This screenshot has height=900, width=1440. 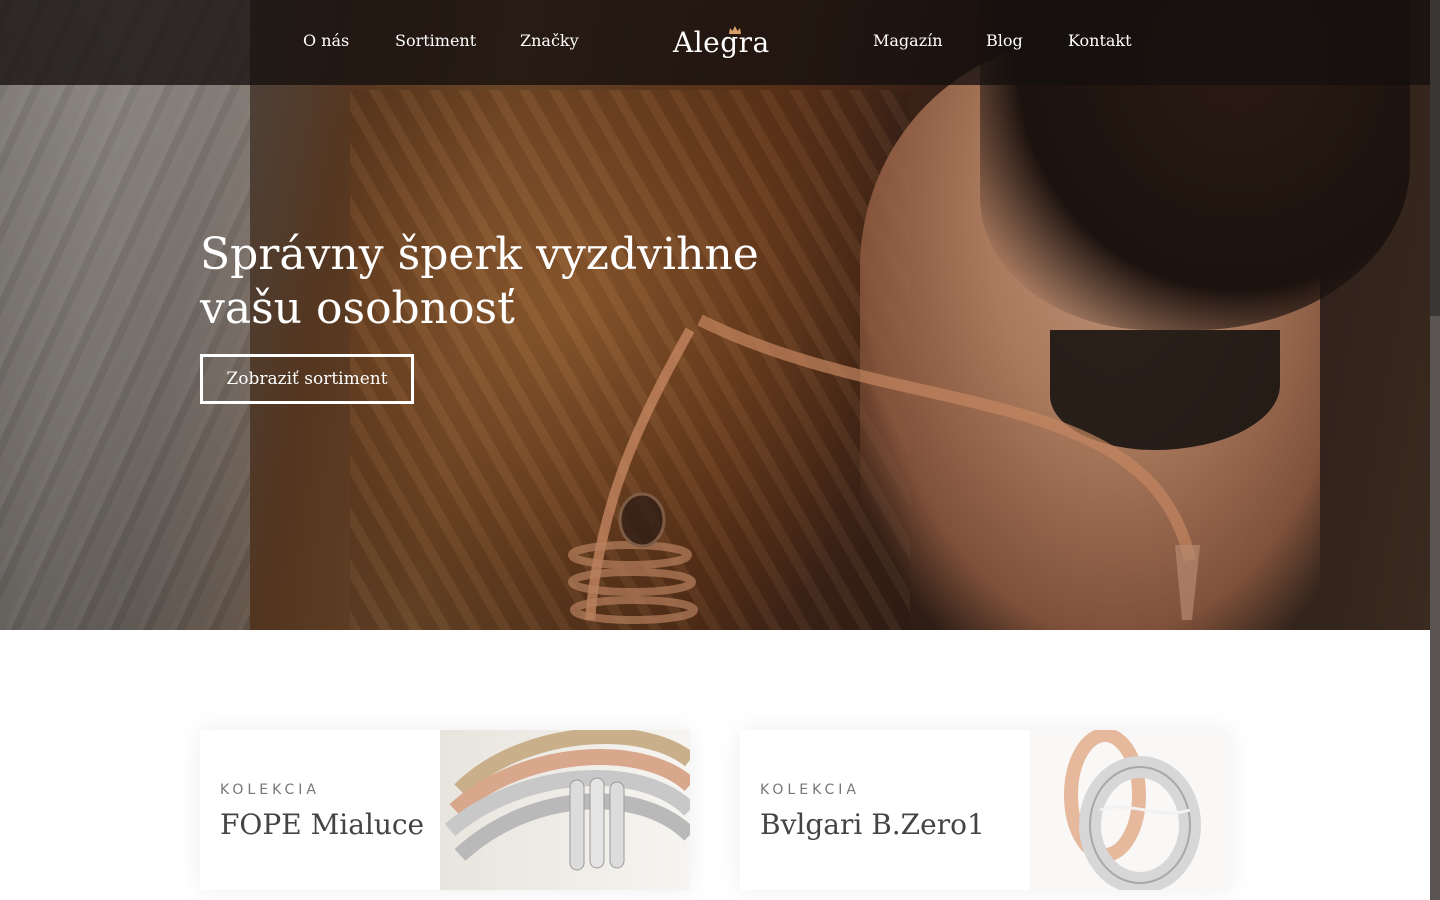 I want to click on logo-text: Alegra, so click(x=721, y=42).